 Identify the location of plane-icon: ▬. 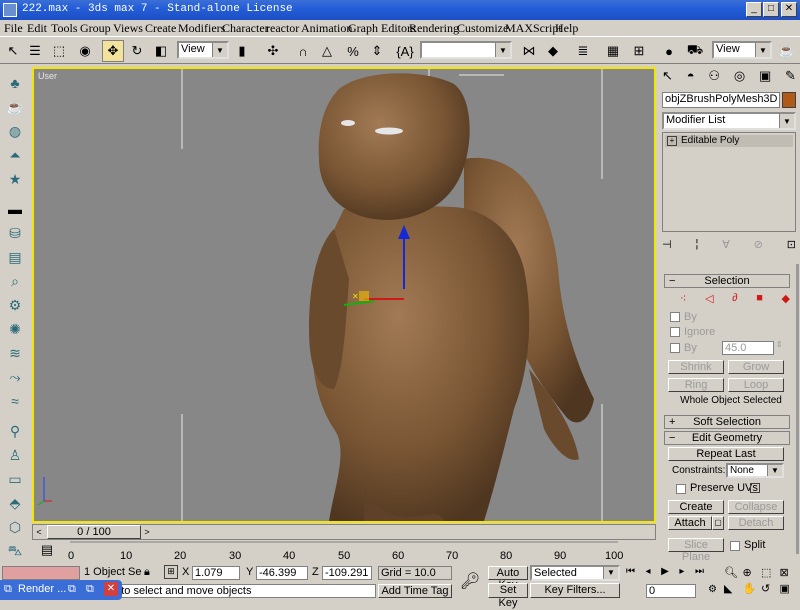
(15, 209).